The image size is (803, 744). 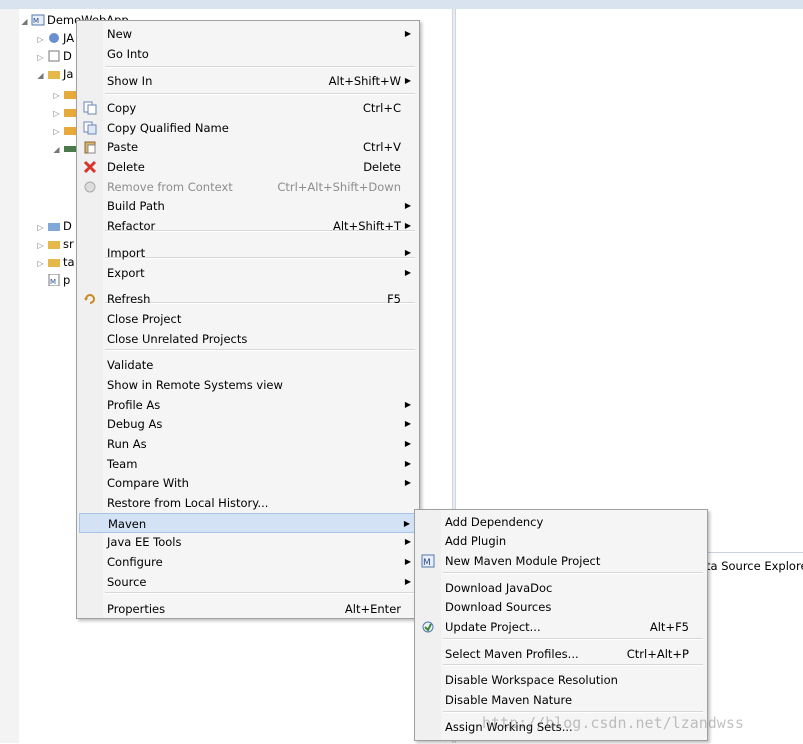 I want to click on maven-project-icon: M, so click(x=38, y=20).